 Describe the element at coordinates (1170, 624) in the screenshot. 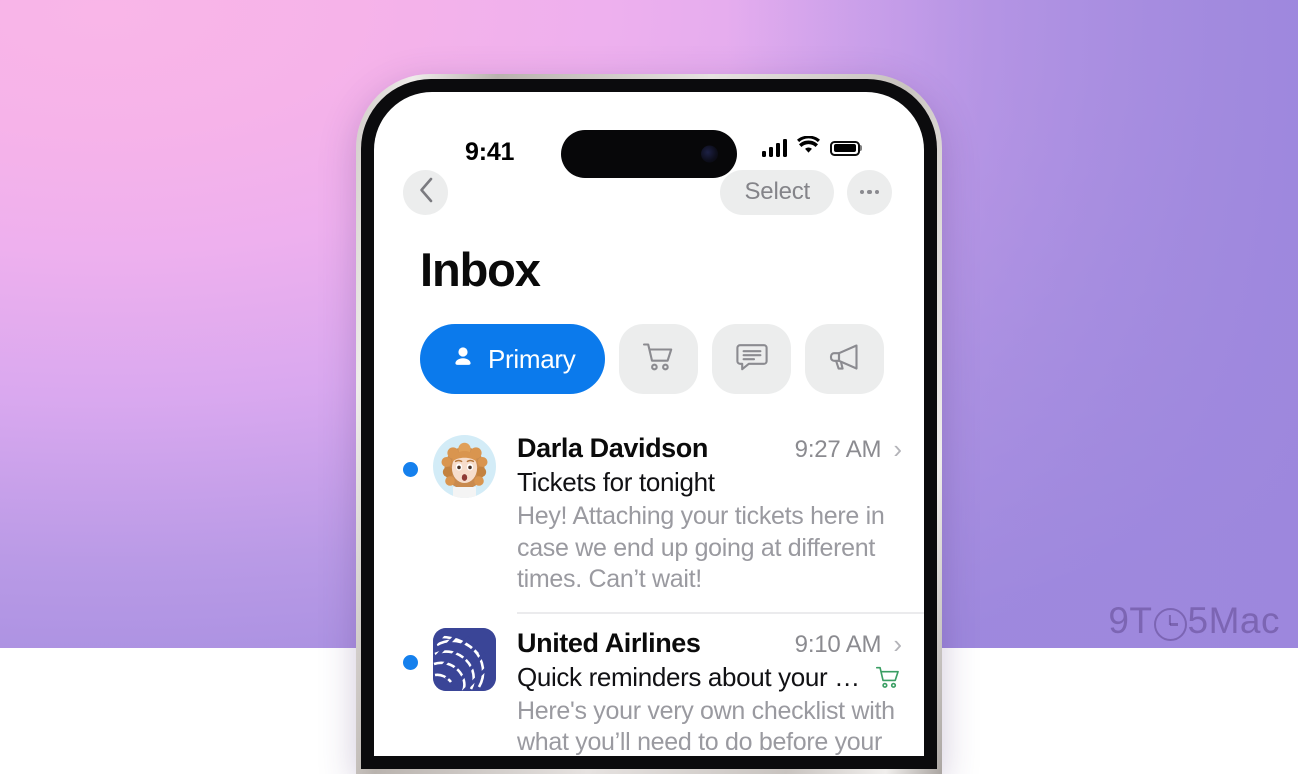

I see `clock-icon` at that location.